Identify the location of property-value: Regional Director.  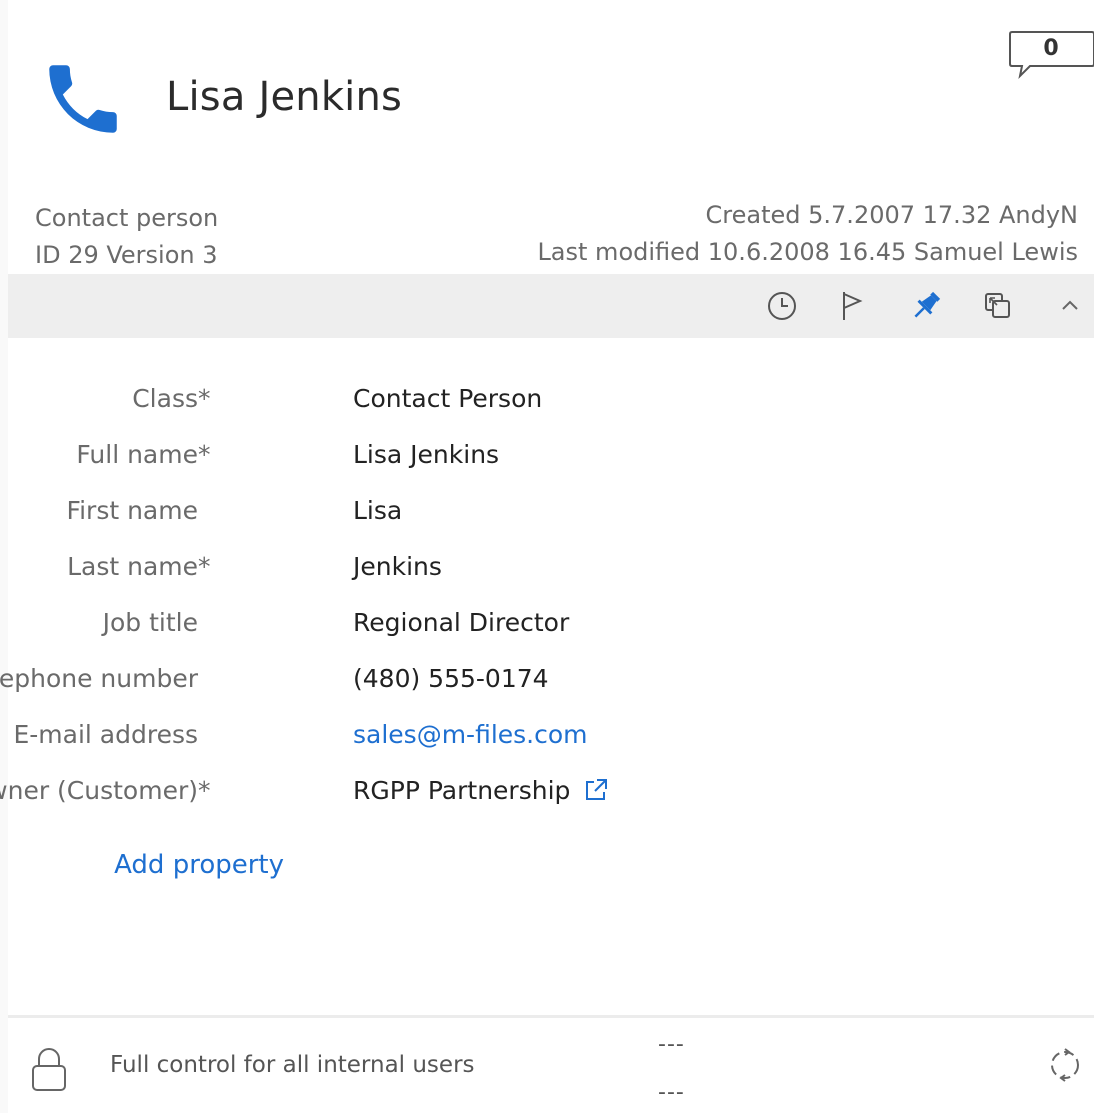
(461, 622).